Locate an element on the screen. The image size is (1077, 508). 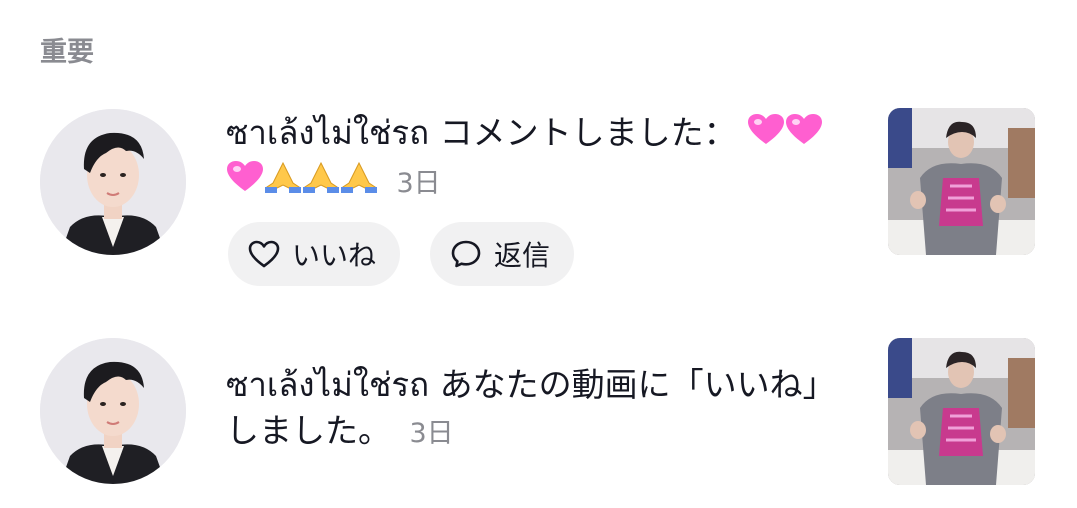
notification-text: ซาเล้งไม่ใช่รถ あなたの動画に「いいね」しました。 3日 is located at coordinates (541, 409).